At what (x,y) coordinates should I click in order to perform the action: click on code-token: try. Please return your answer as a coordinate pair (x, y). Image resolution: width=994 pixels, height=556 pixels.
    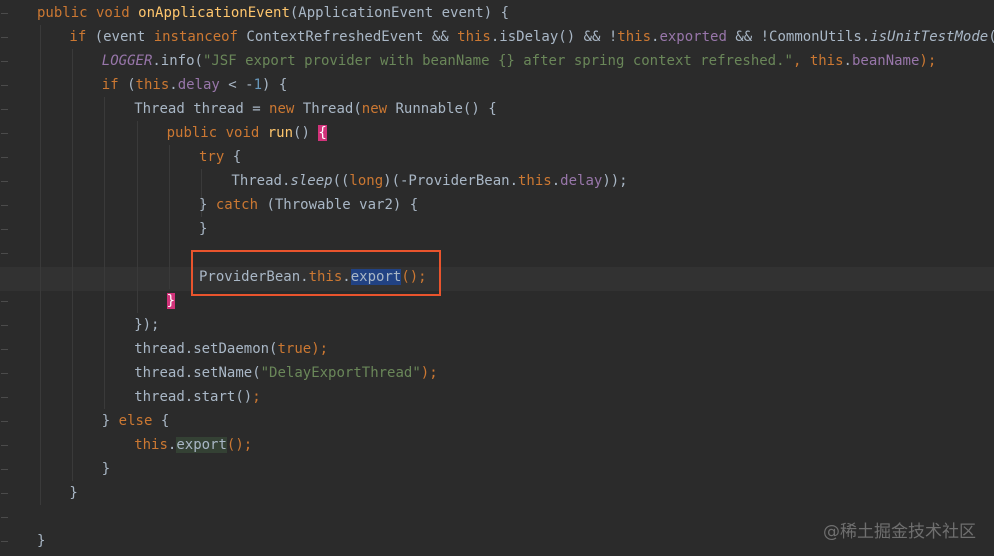
    Looking at the image, I should click on (216, 157).